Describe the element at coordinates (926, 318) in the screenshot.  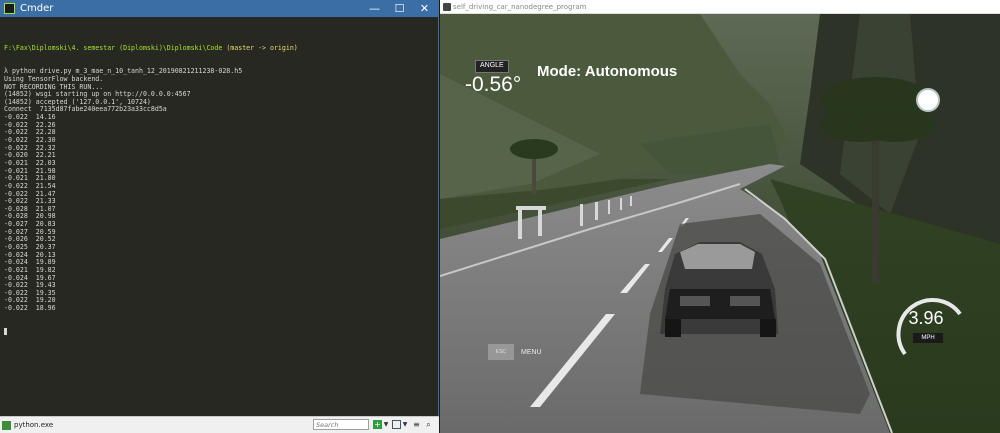
I see `speed-value: 3.96` at that location.